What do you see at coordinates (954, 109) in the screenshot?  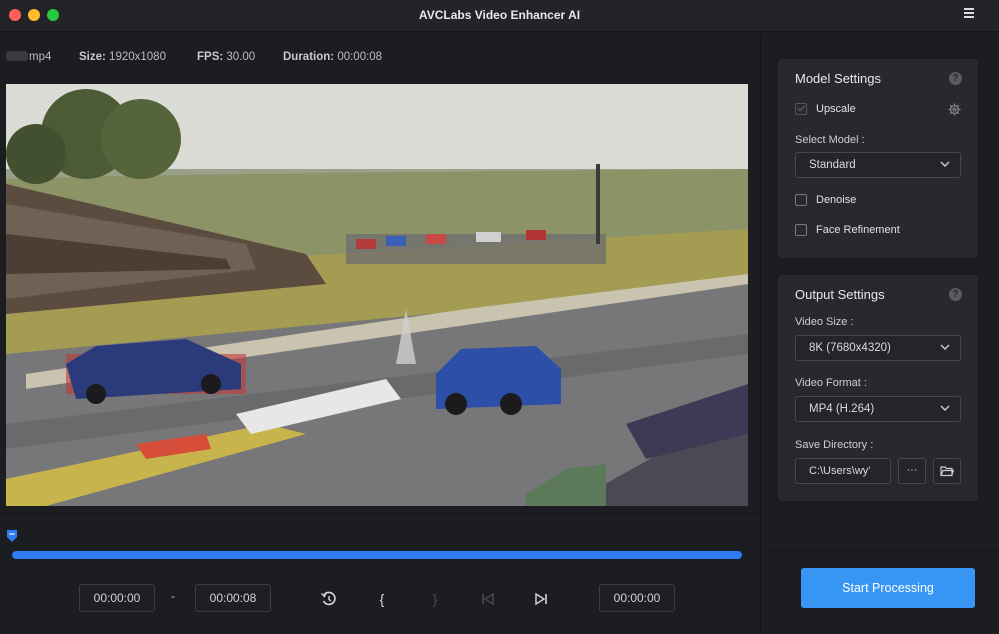 I see `upscale-settings-gear-icon` at bounding box center [954, 109].